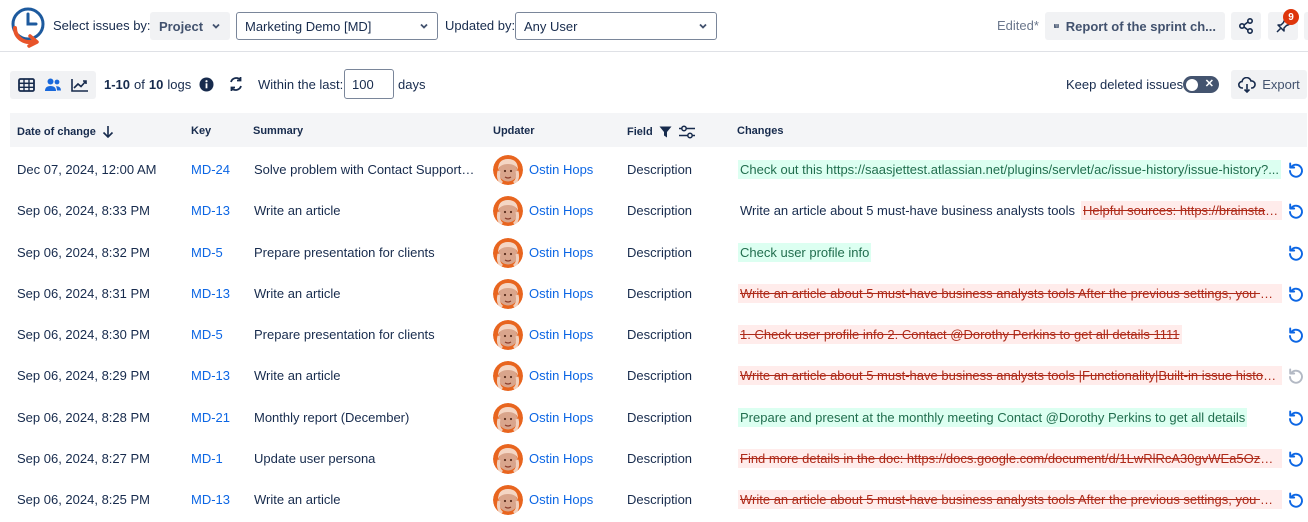 The image size is (1308, 522). I want to click on log-count: 1-10 of 10 logs, so click(147, 84).